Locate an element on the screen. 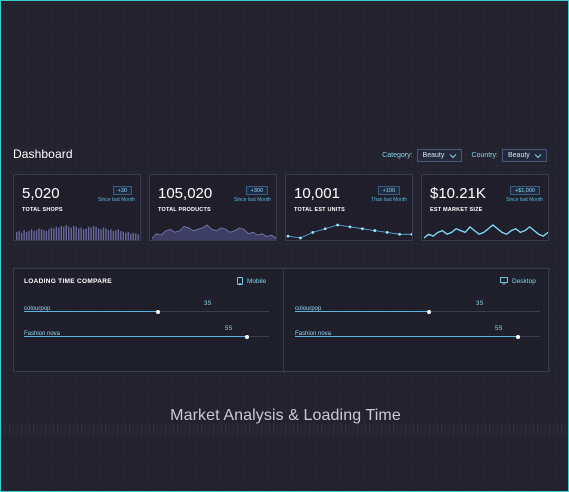 This screenshot has width=569, height=492. desktop-row-track is located at coordinates (417, 311).